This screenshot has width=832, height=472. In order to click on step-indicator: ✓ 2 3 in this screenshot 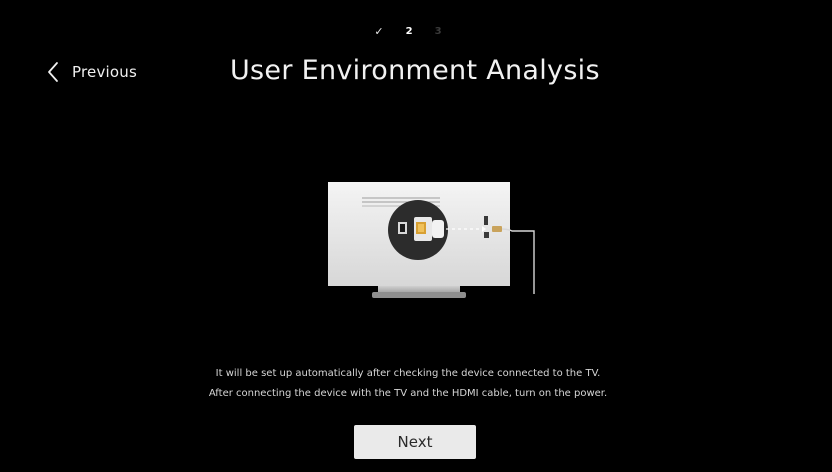, I will do `click(412, 31)`.